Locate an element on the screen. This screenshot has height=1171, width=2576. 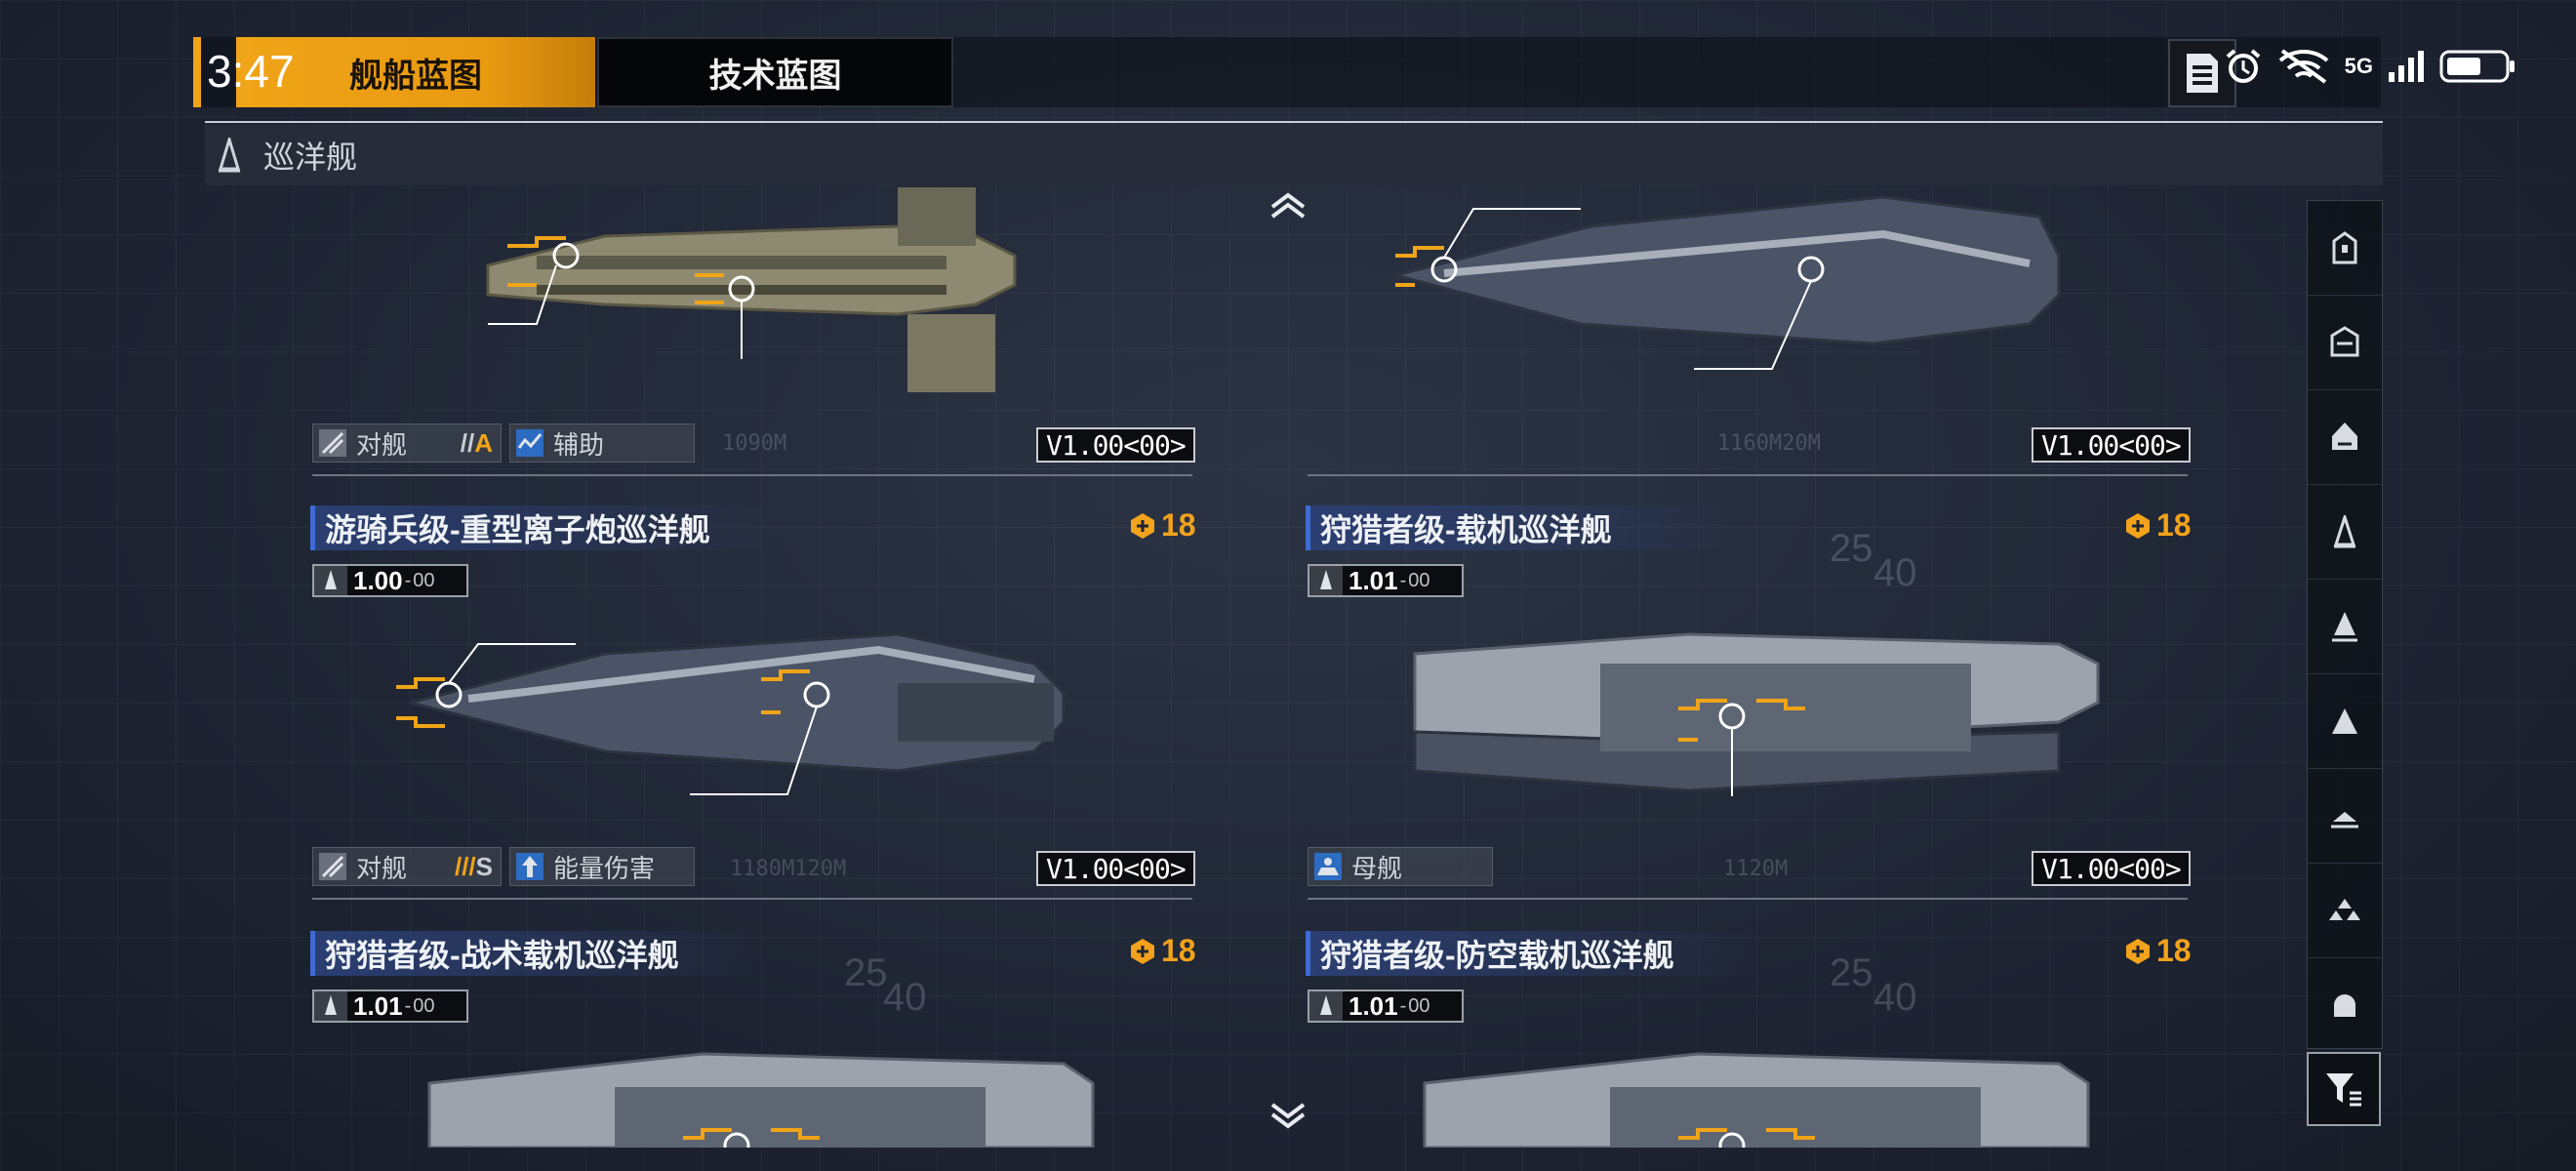
bg-dimension-label: 1090M is located at coordinates (754, 443).